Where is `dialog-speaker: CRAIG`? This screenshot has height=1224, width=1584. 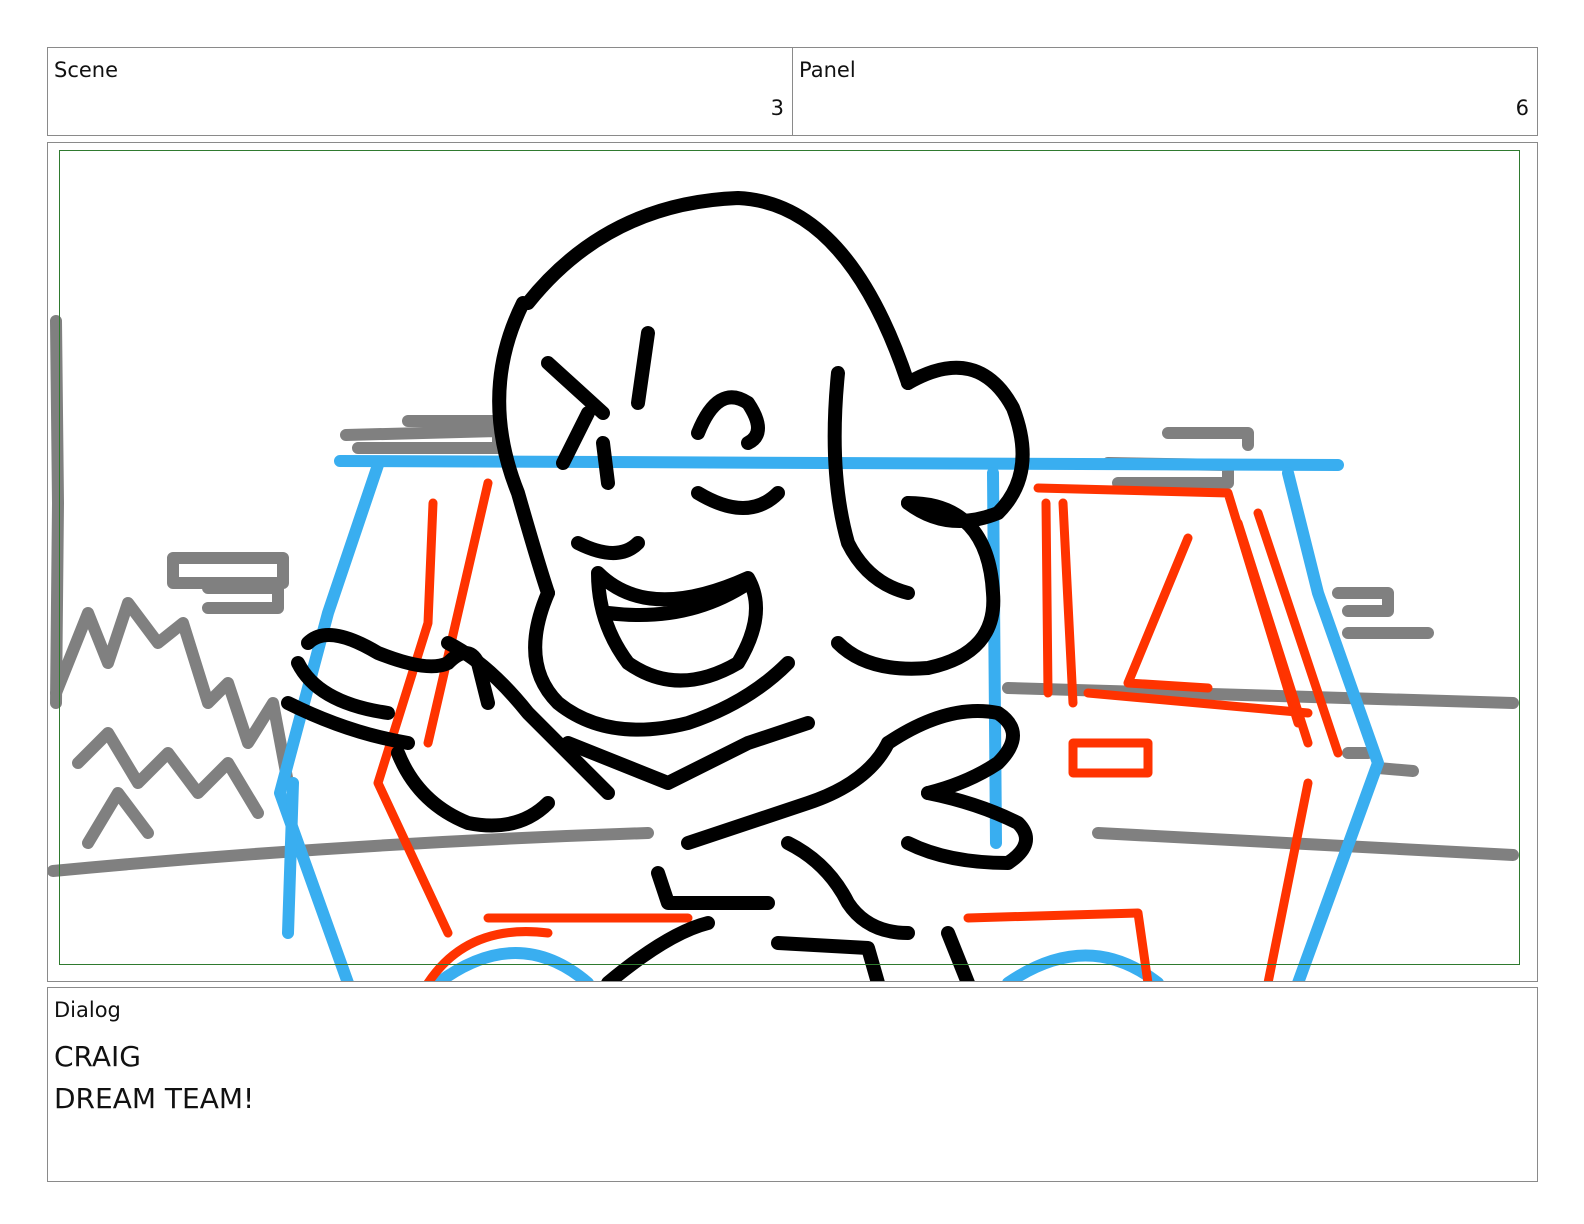
dialog-speaker: CRAIG is located at coordinates (97, 1056).